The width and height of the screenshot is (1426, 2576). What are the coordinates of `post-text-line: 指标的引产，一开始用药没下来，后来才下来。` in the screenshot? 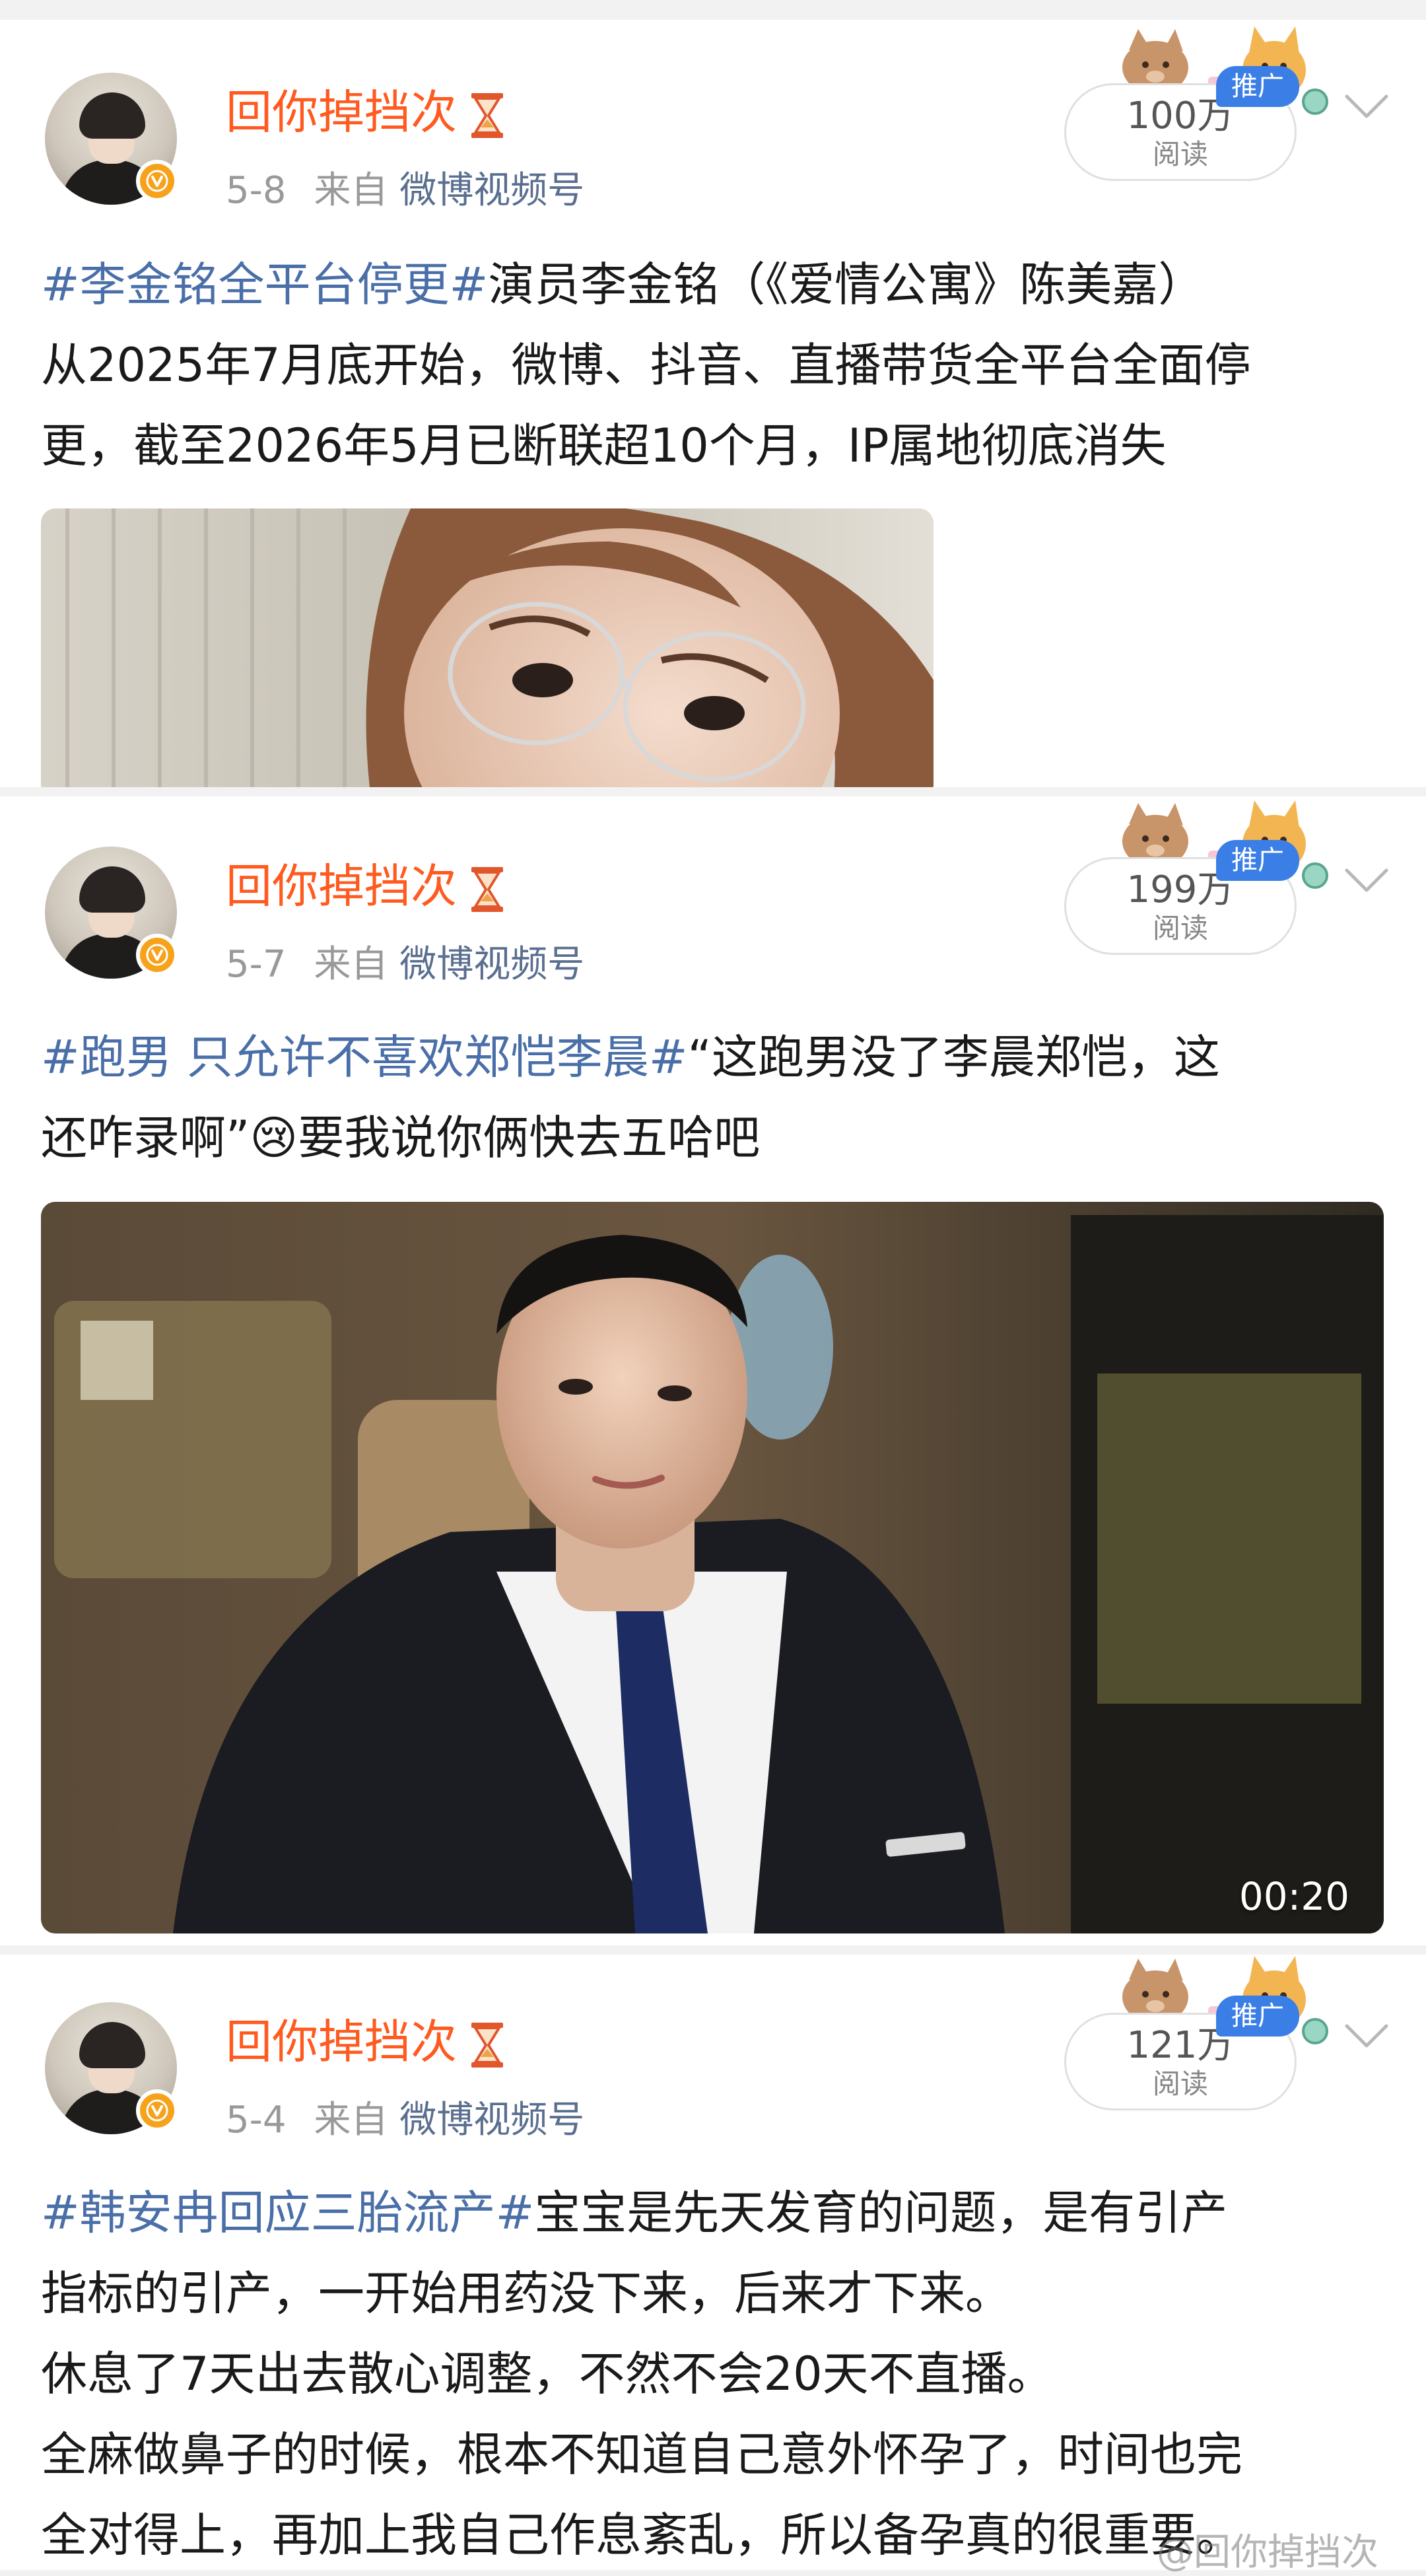 It's located at (715, 2294).